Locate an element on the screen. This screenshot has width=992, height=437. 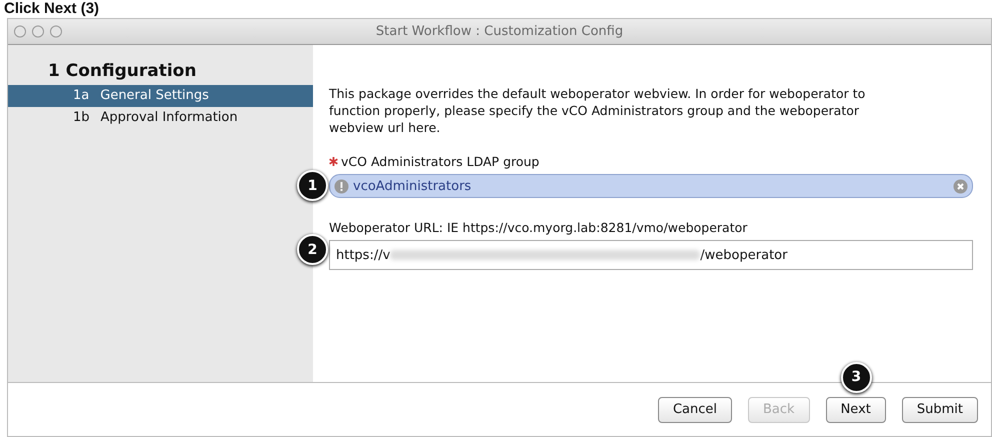
url-field: https://v /weboperator is located at coordinates (651, 255).